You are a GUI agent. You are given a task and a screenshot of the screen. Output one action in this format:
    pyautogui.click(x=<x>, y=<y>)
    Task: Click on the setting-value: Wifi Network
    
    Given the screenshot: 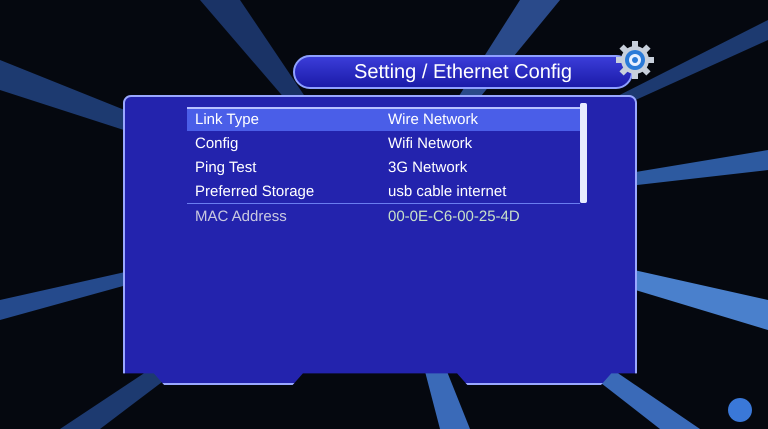 What is the action you would take?
    pyautogui.click(x=430, y=143)
    